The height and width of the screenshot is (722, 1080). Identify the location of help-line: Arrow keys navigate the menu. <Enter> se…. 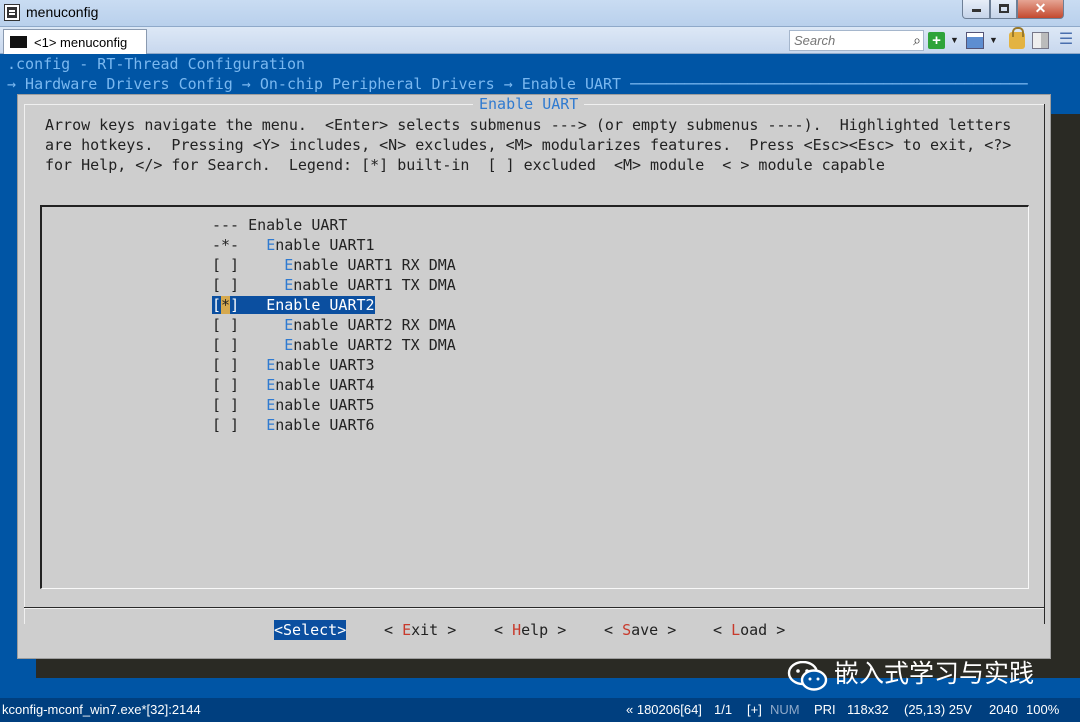
(528, 125).